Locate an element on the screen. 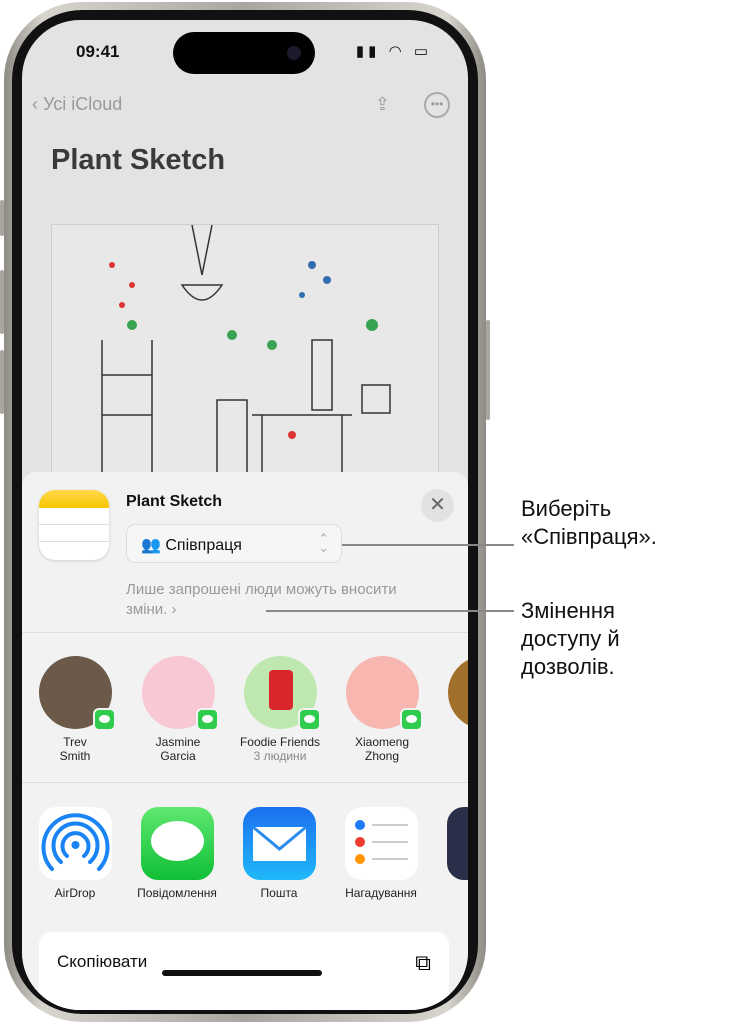 This screenshot has width=734, height=1022. share-title: Plant Sketch is located at coordinates (174, 501).